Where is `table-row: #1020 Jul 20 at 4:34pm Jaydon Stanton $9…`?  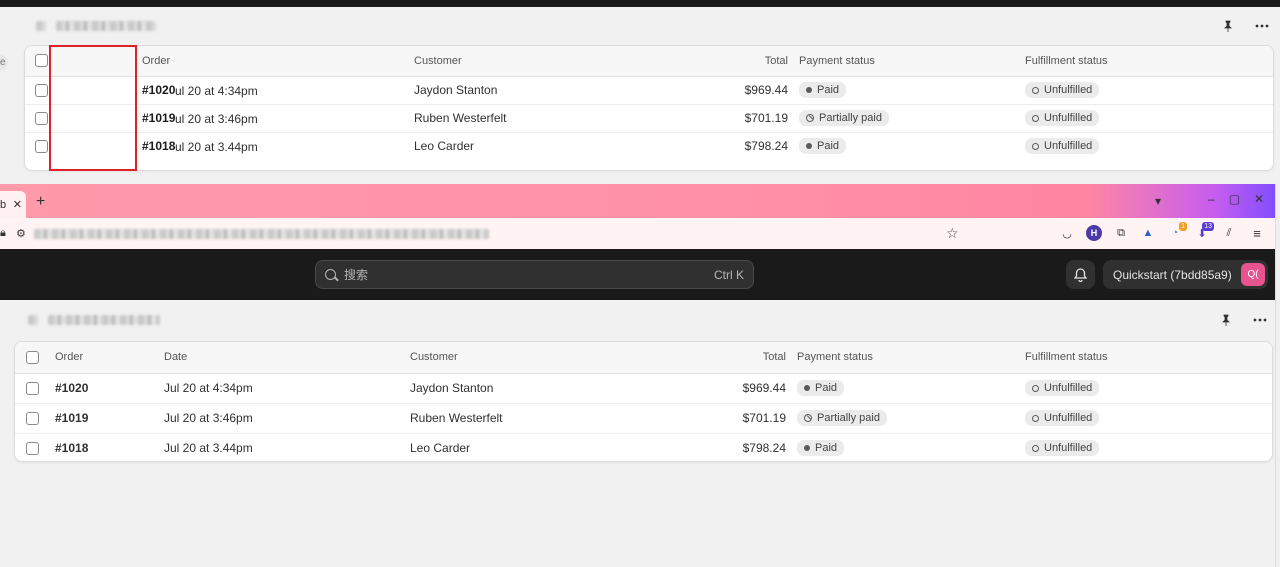
table-row: #1020 Jul 20 at 4:34pm Jaydon Stanton $9… is located at coordinates (643, 388).